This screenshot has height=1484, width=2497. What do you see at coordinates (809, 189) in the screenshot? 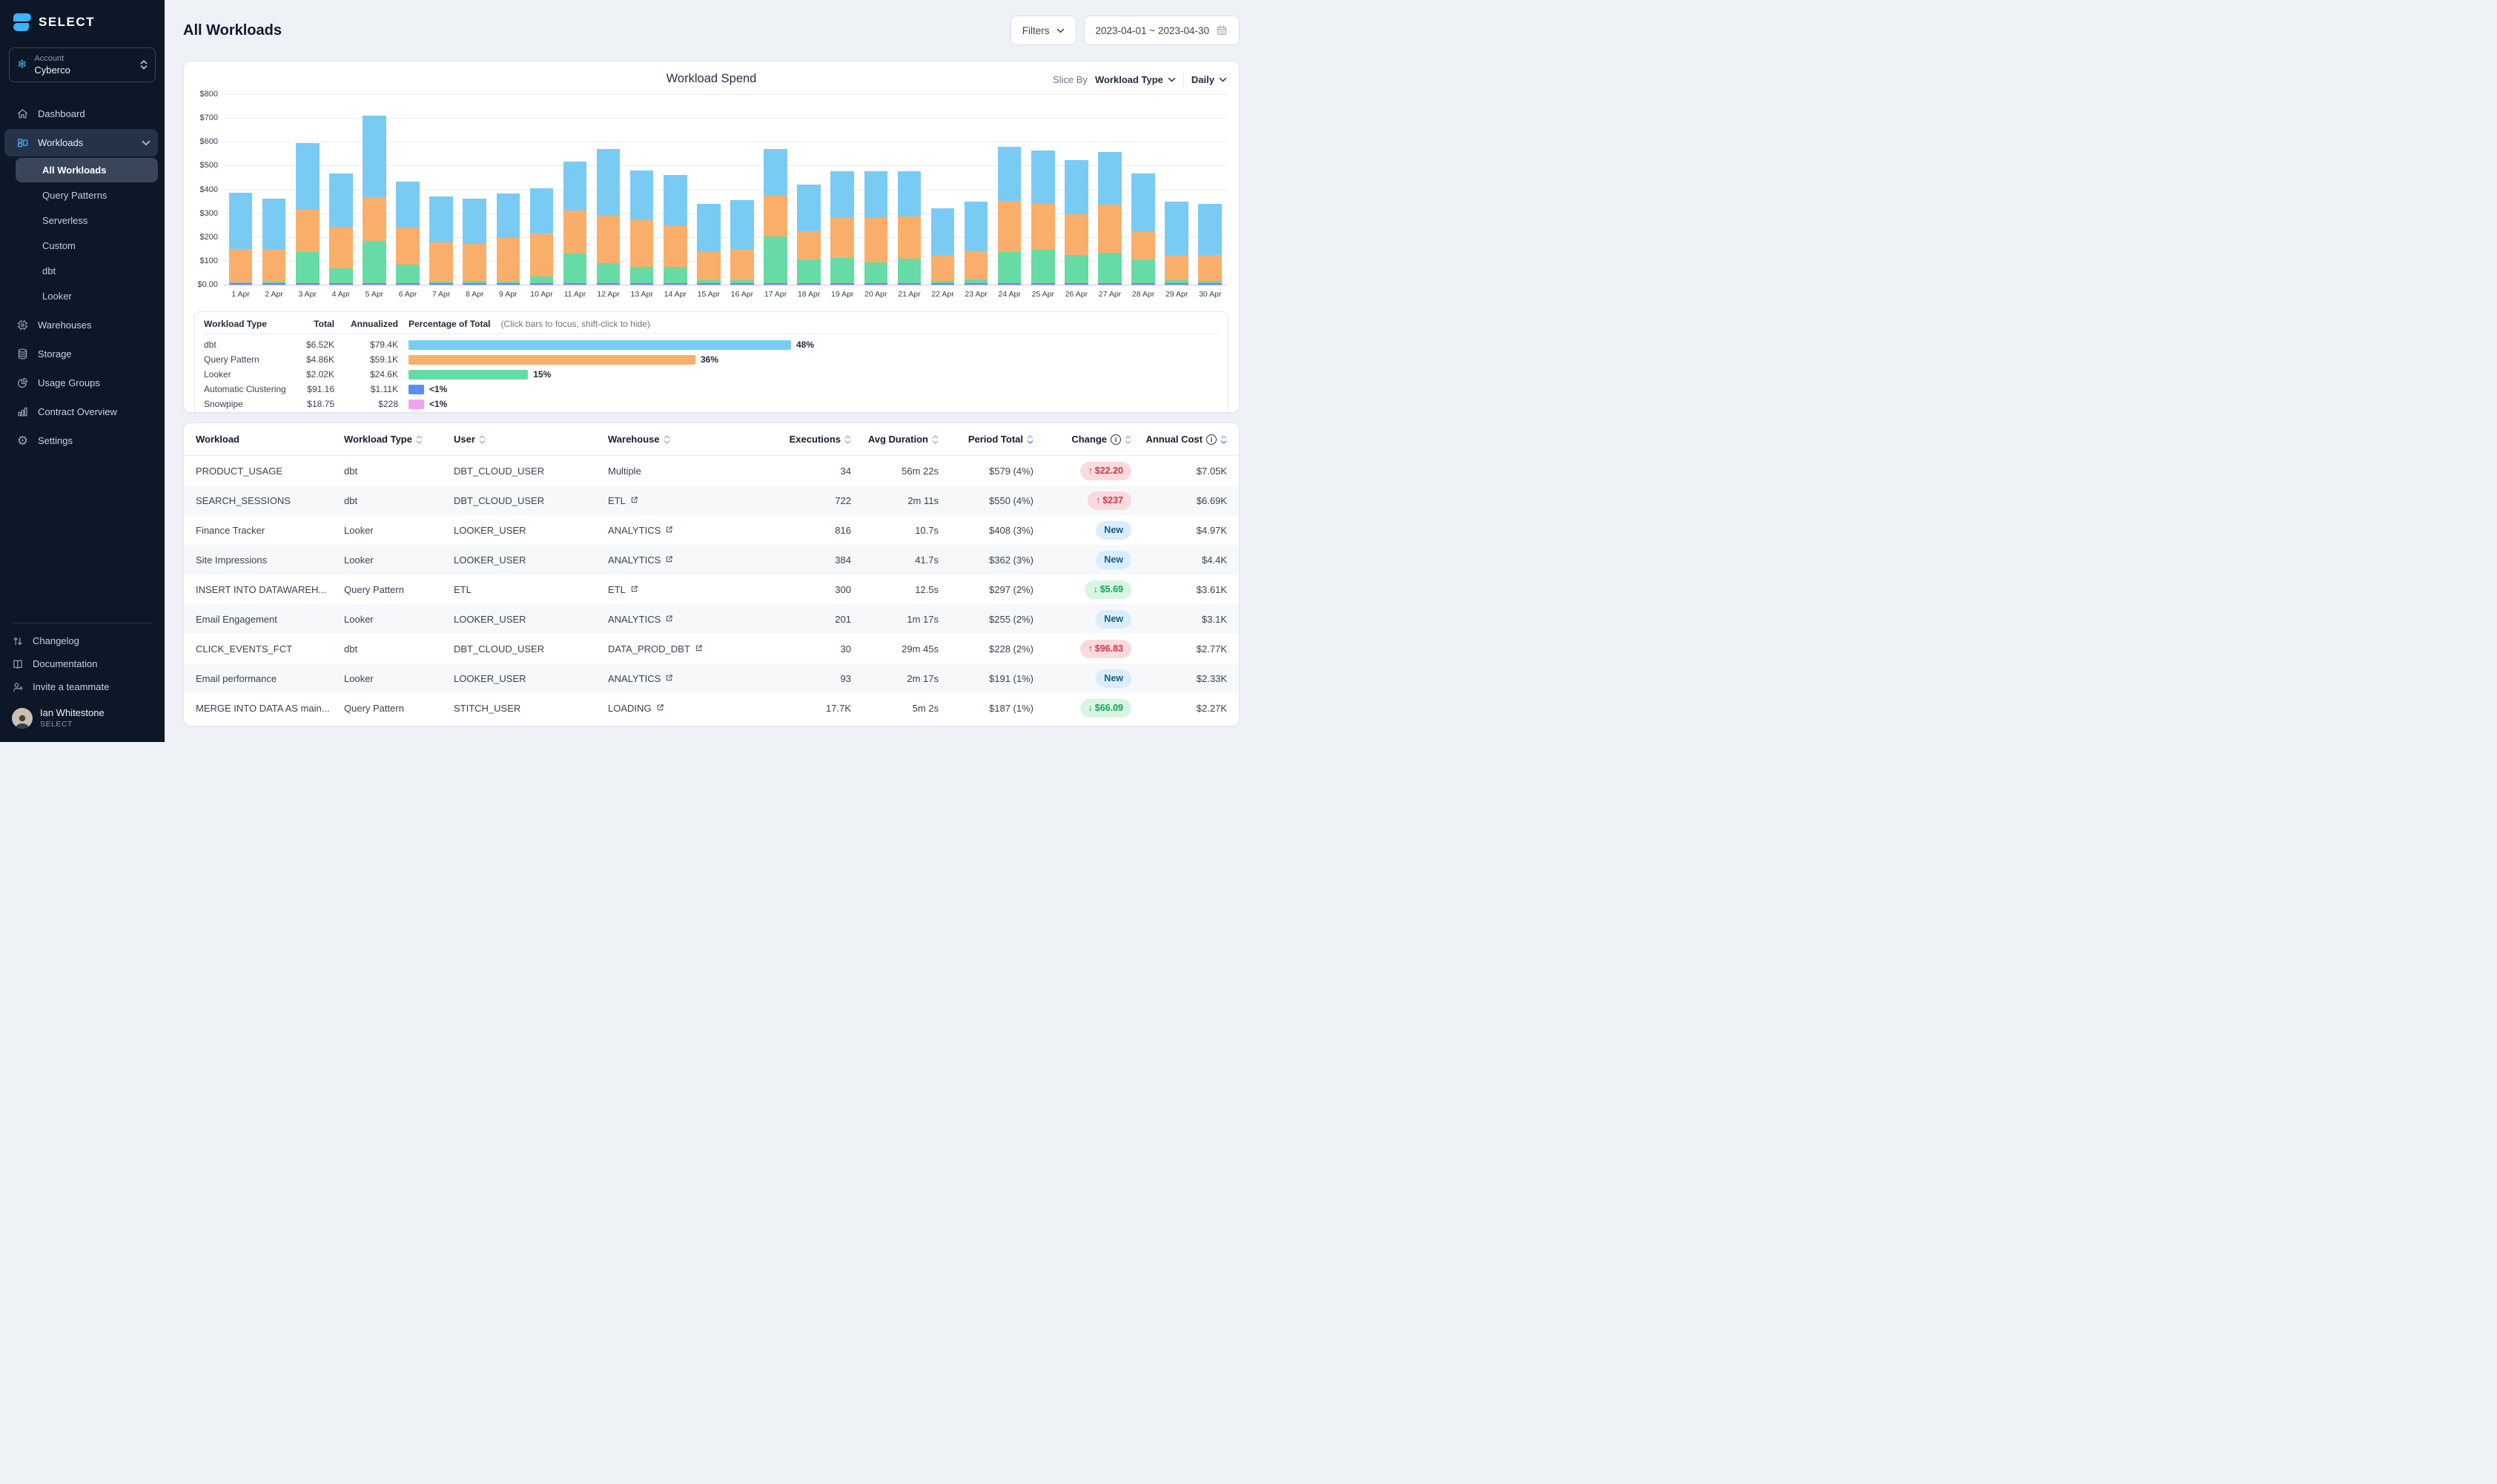
I see `bar-group-18-apr` at bounding box center [809, 189].